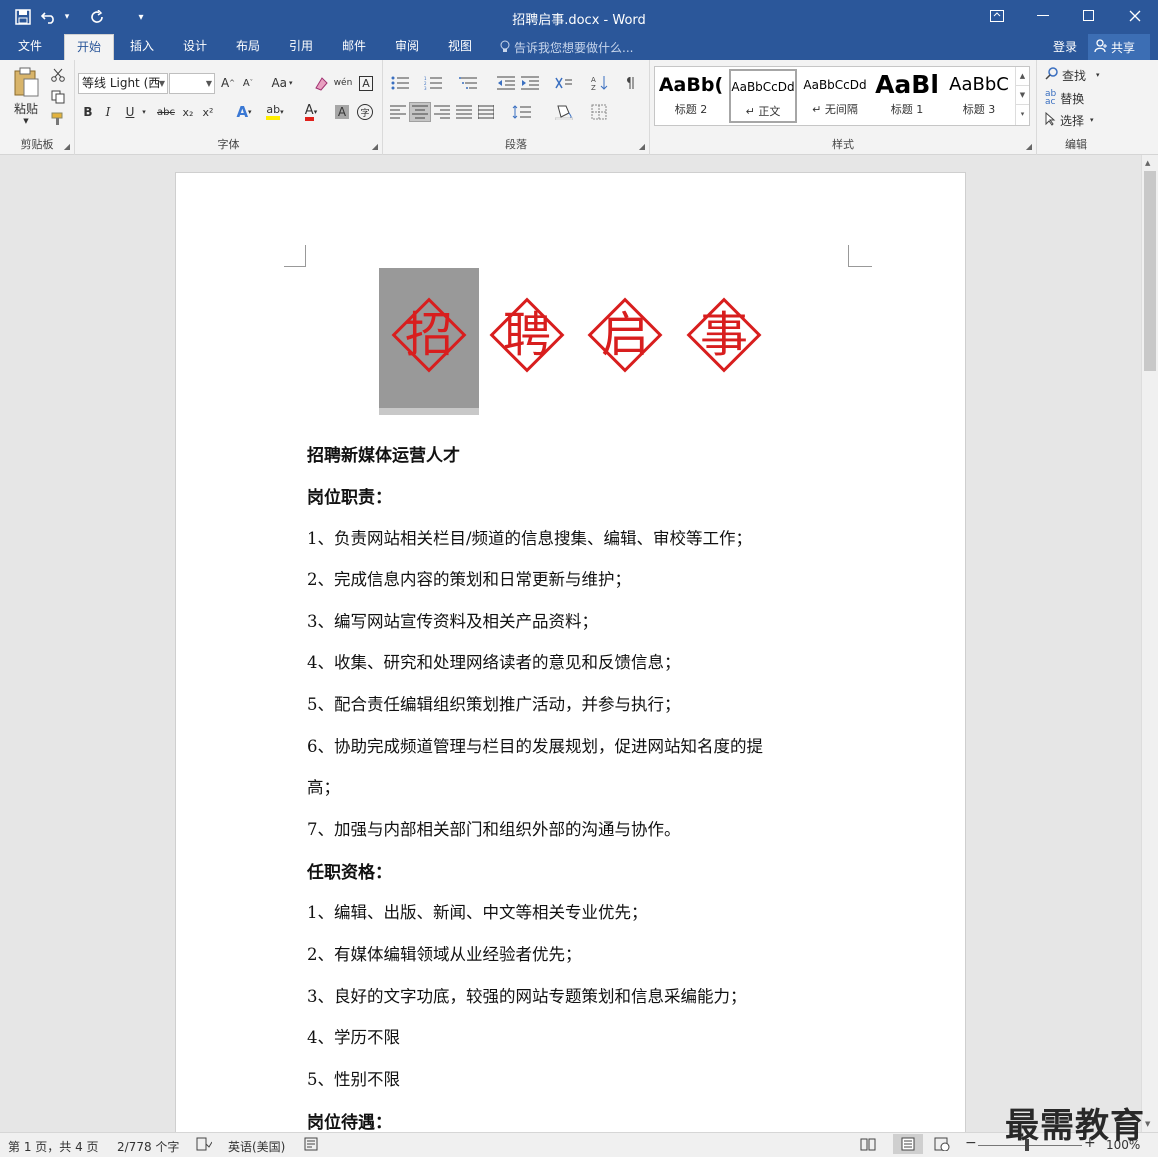 This screenshot has height=1157, width=1158. Describe the element at coordinates (530, 83) in the screenshot. I see `increase-indent-icon` at that location.